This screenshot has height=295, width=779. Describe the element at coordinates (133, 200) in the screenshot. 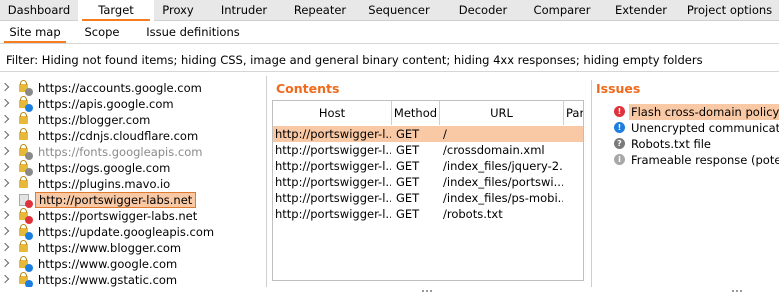

I see `tree-node-selected: http://portswigger-labs.net` at that location.